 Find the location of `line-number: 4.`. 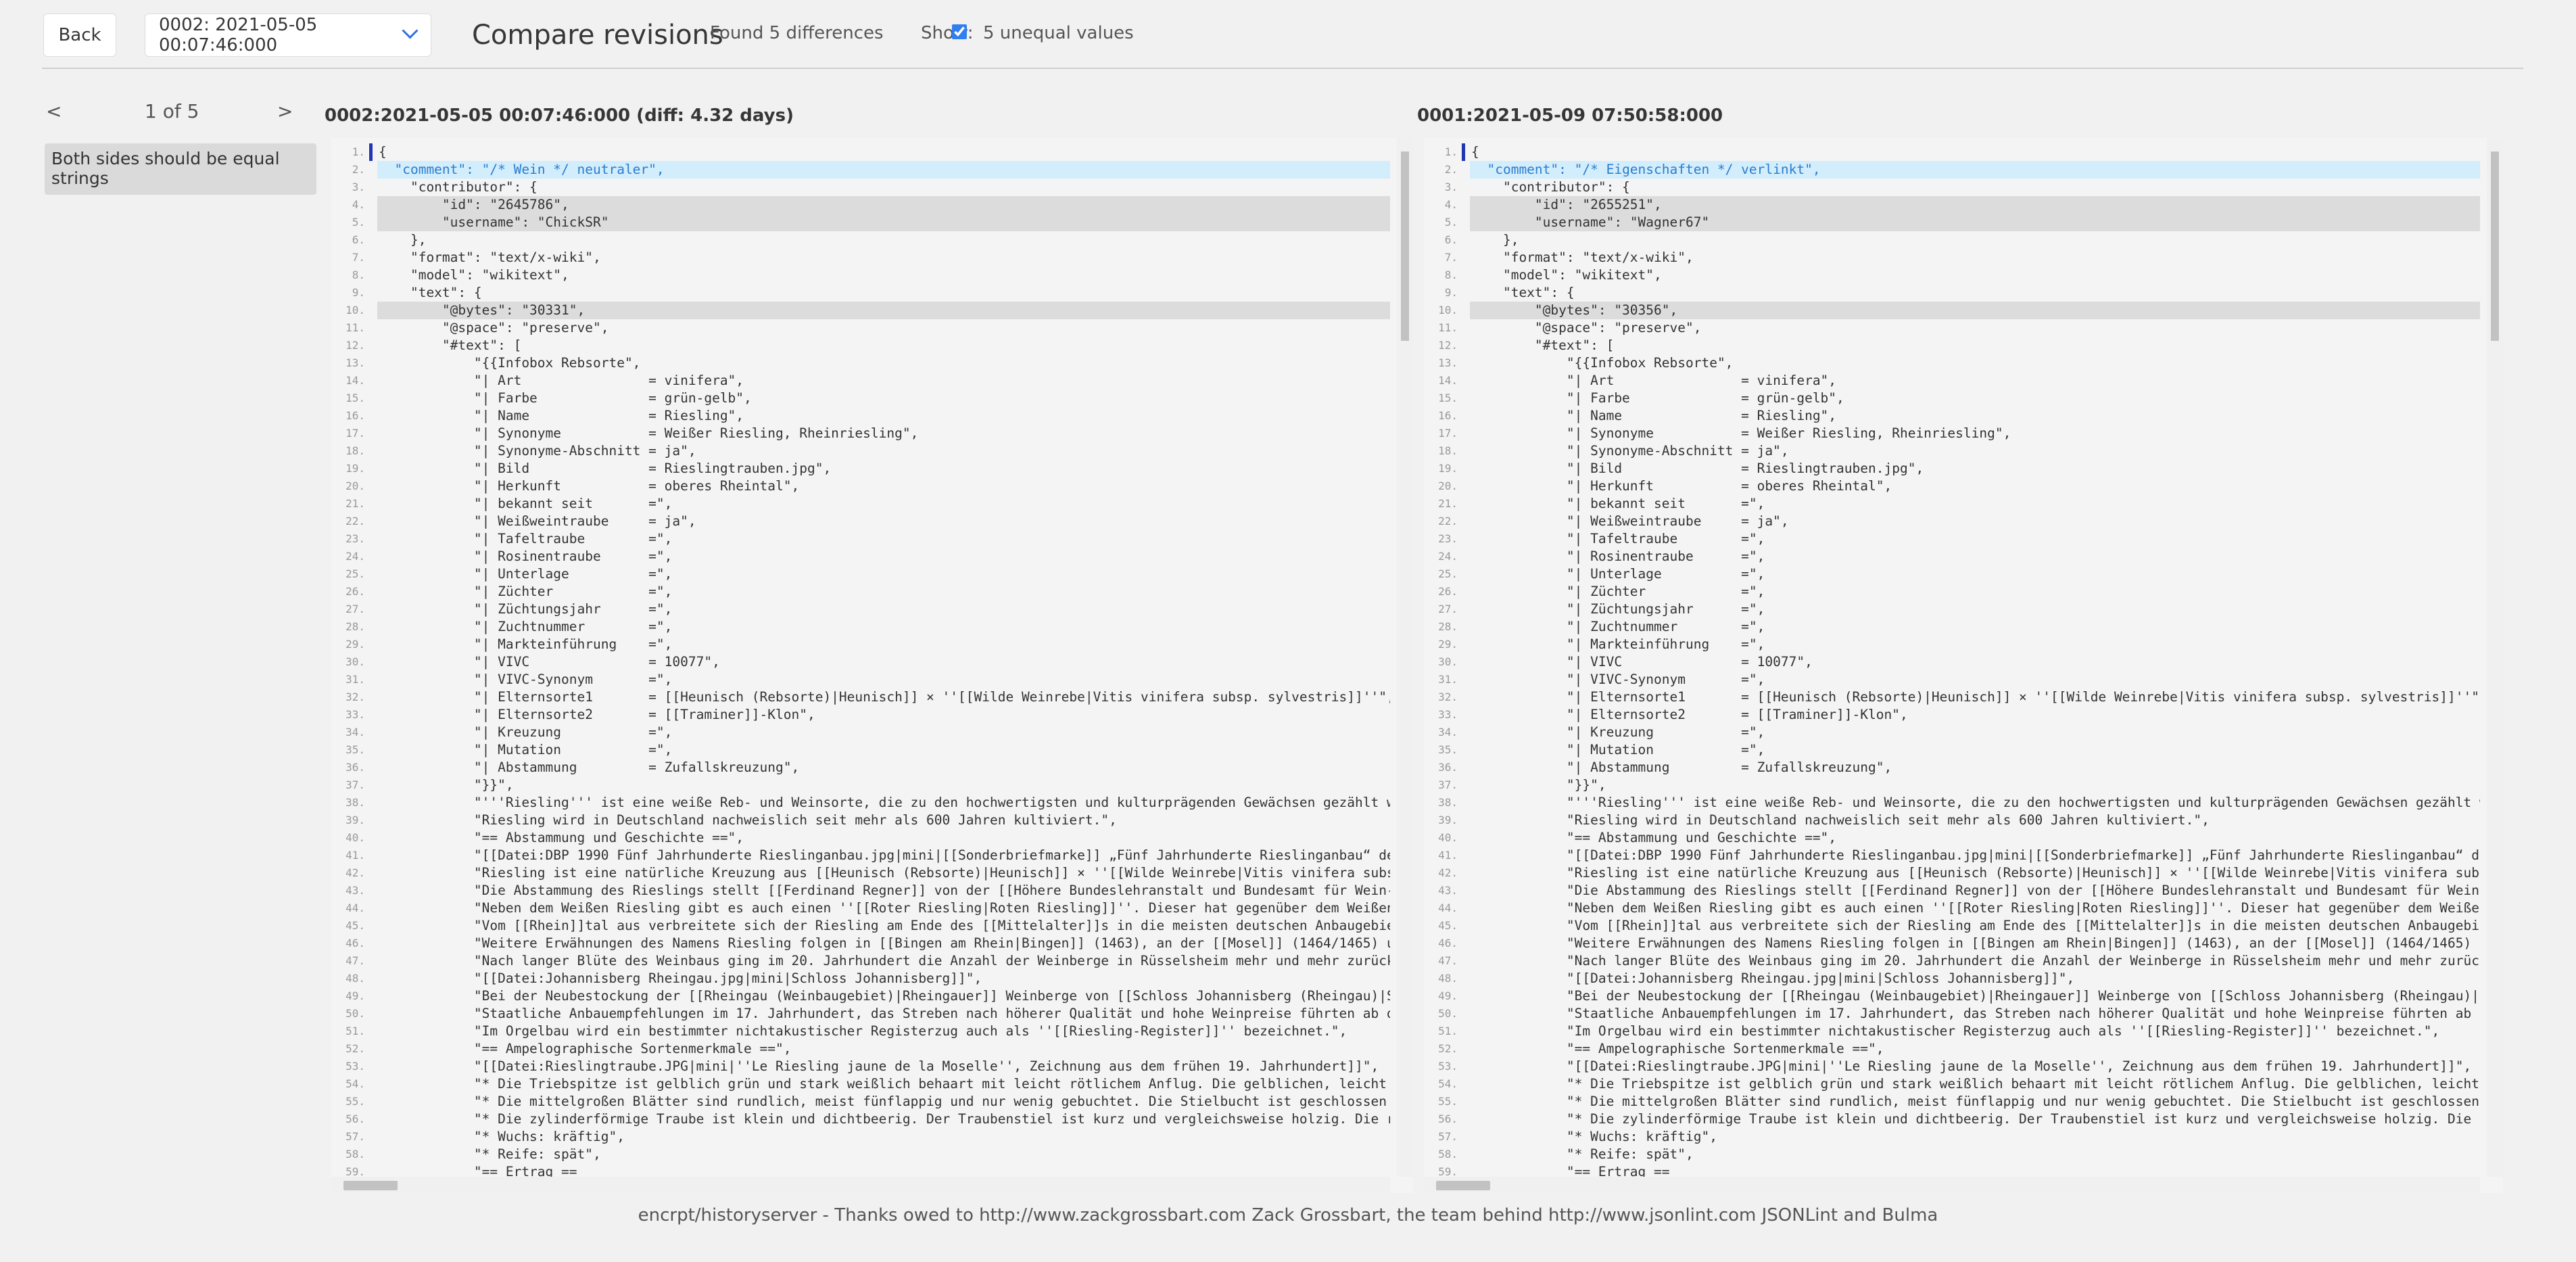

line-number: 4. is located at coordinates (1451, 204).